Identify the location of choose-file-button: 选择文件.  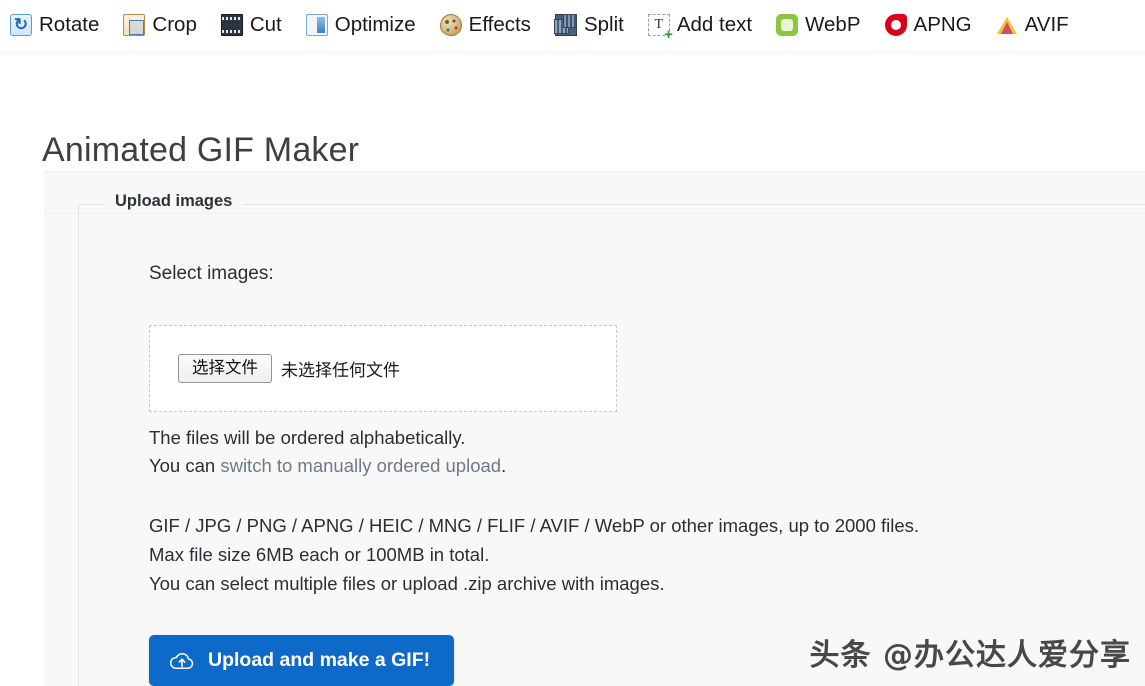
(225, 368).